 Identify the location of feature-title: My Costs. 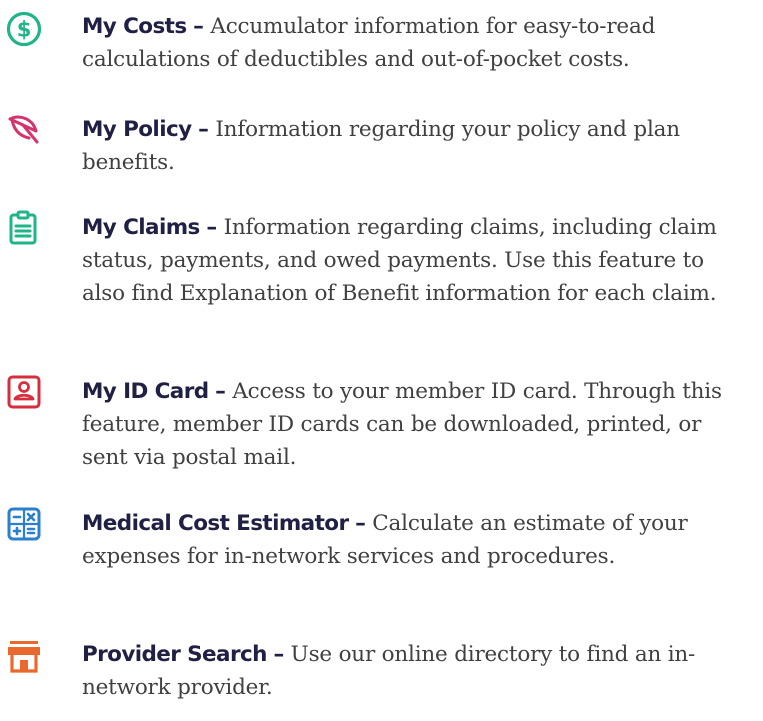
(134, 26).